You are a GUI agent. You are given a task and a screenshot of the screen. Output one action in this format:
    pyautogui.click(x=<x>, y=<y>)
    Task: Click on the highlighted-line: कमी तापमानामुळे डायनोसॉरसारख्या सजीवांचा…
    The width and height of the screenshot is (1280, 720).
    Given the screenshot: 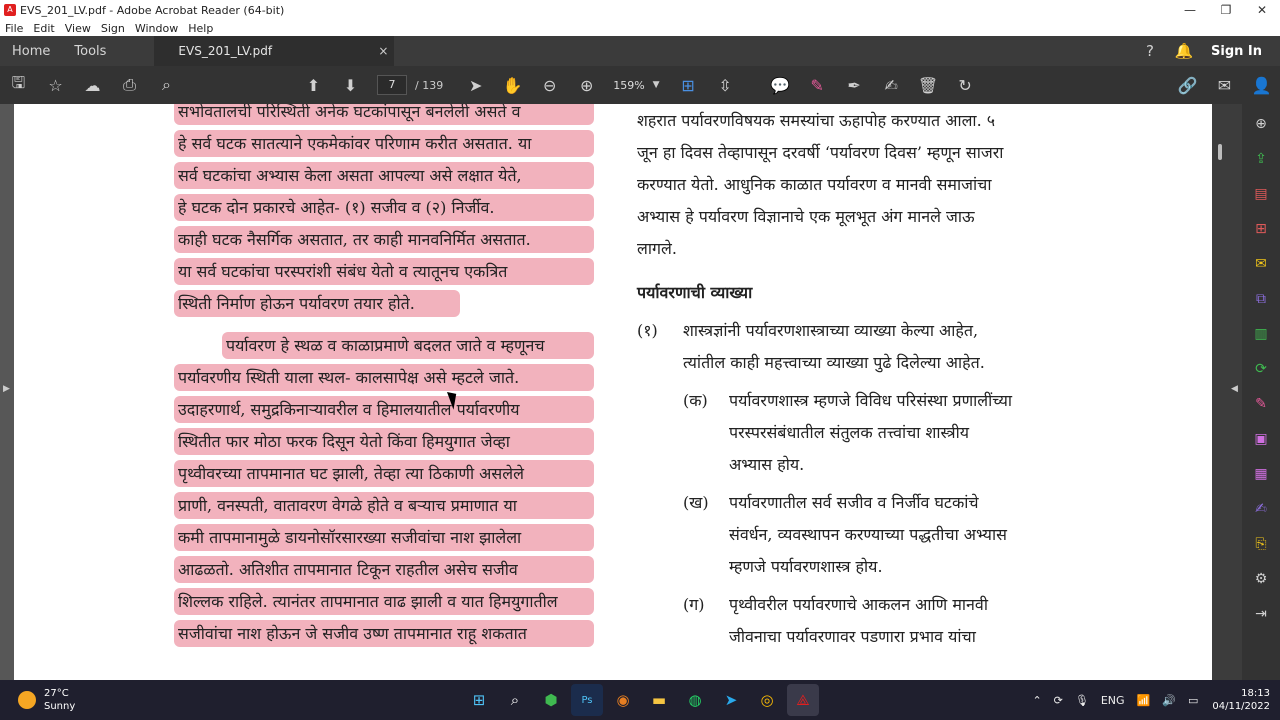 What is the action you would take?
    pyautogui.click(x=384, y=537)
    